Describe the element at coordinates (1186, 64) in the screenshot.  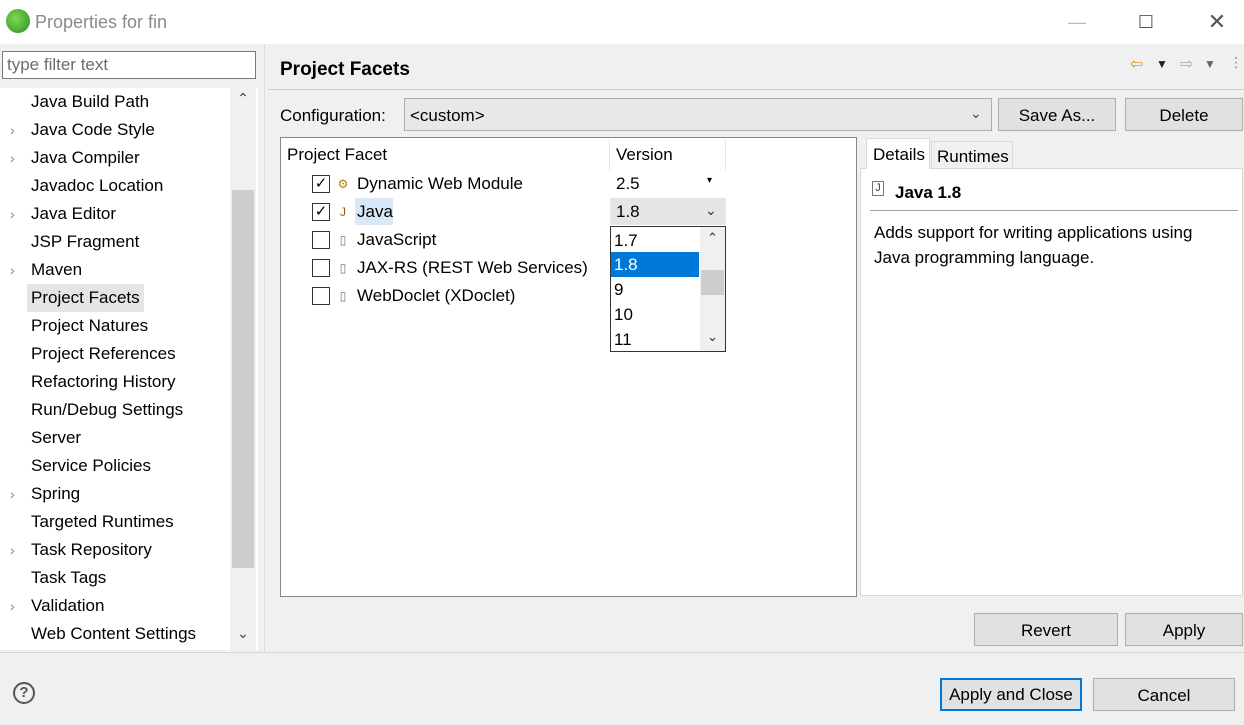
I see `forward-arrow-icon: ⇨` at that location.